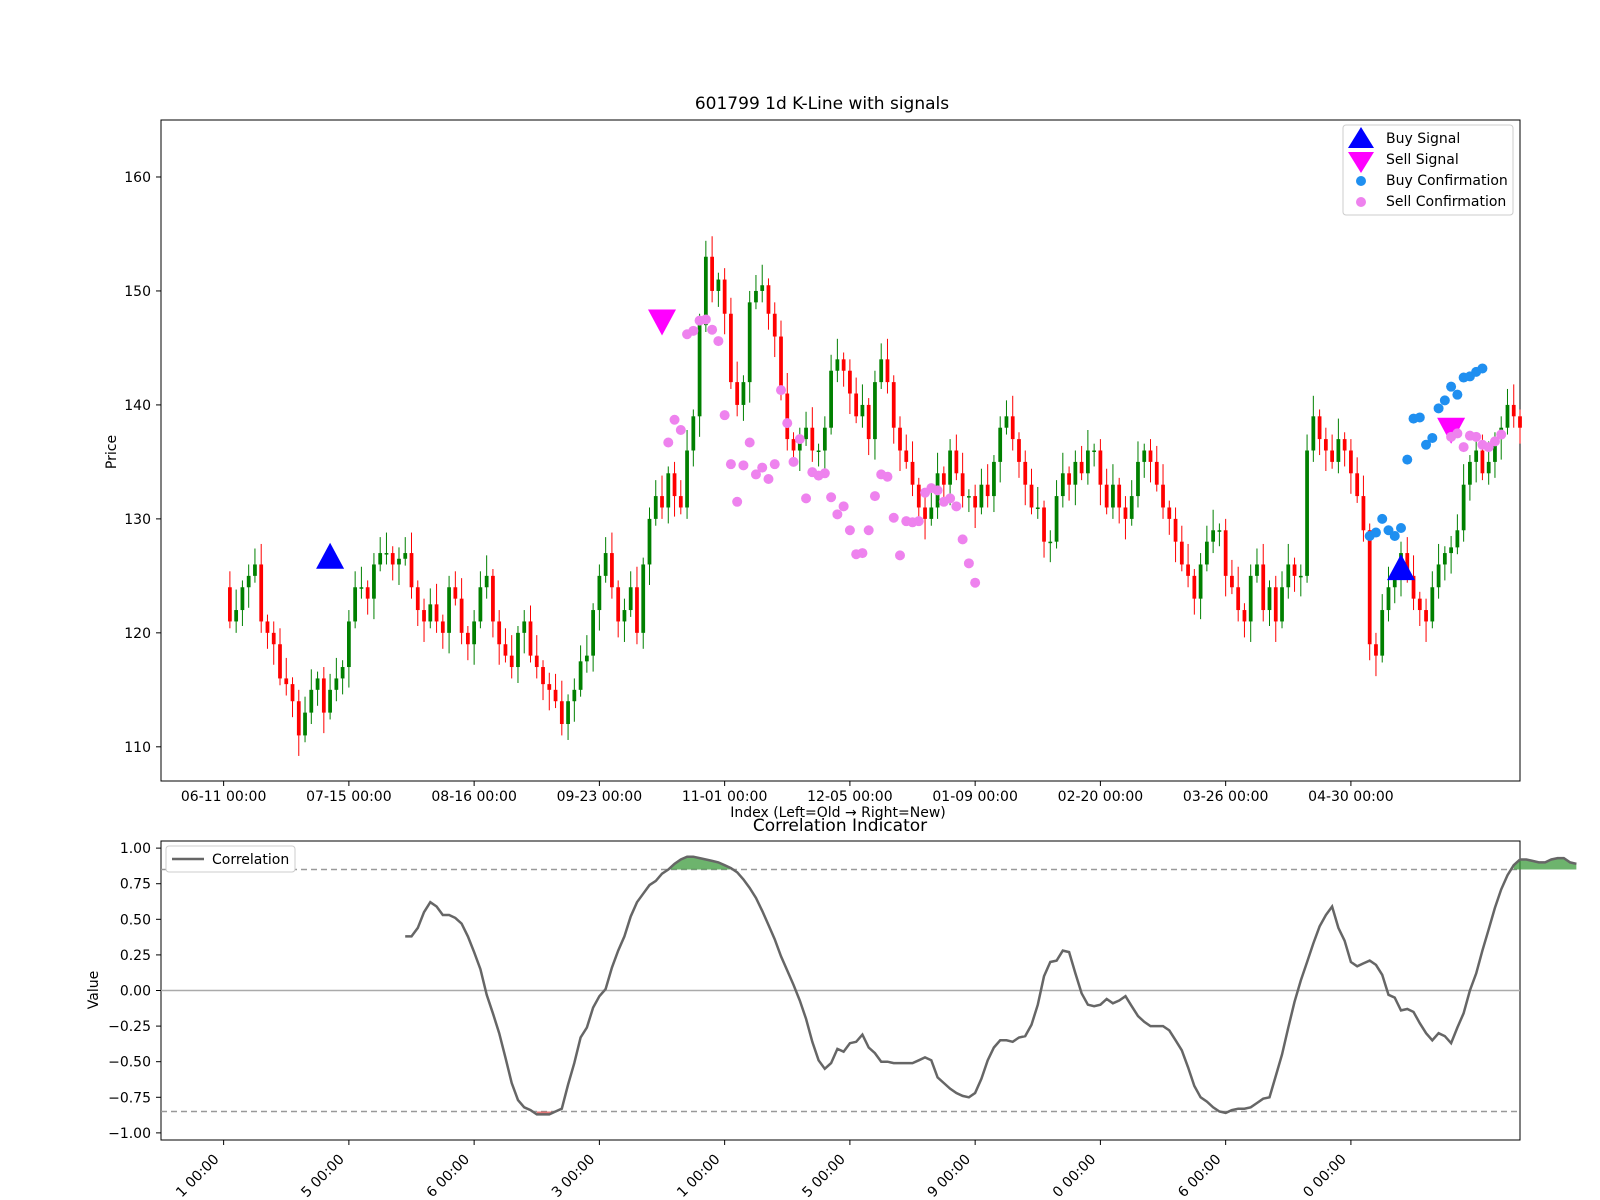 This screenshot has width=1600, height=1200. What do you see at coordinates (849, 797) in the screenshot?
I see `kline-xtick-label: 12-05 00:00` at bounding box center [849, 797].